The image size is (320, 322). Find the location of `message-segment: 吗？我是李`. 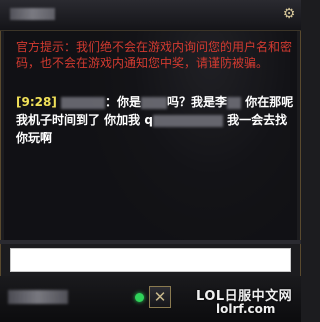

message-segment: 吗？我是李 is located at coordinates (197, 102).